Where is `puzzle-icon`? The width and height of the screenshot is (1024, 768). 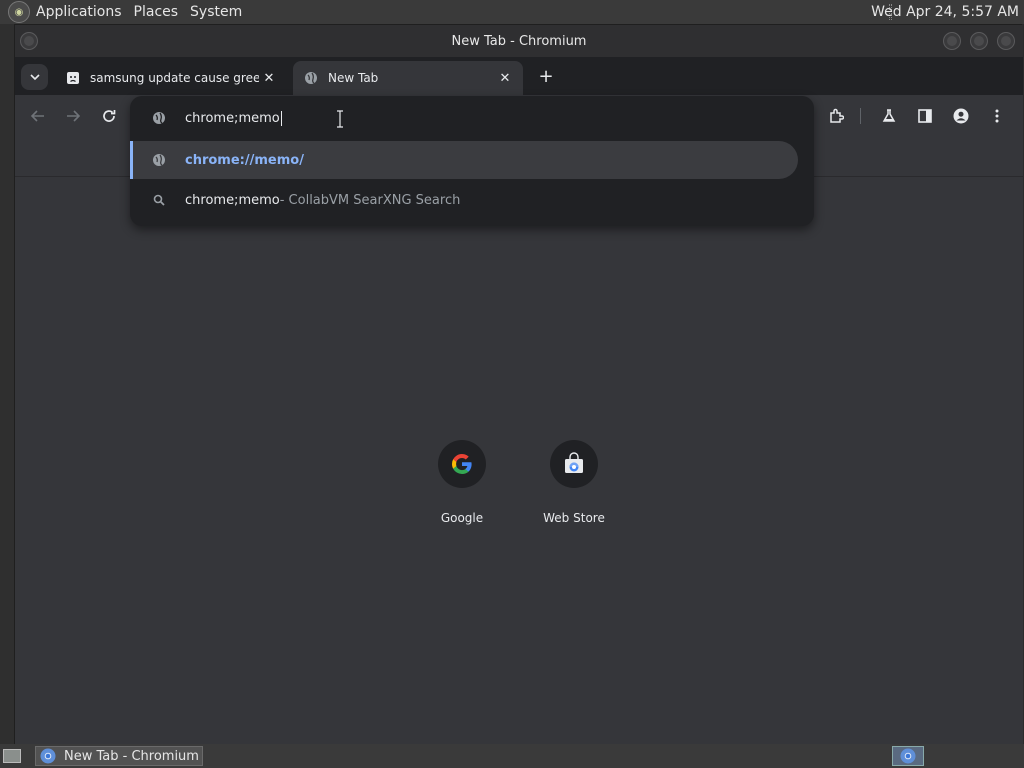 puzzle-icon is located at coordinates (837, 115).